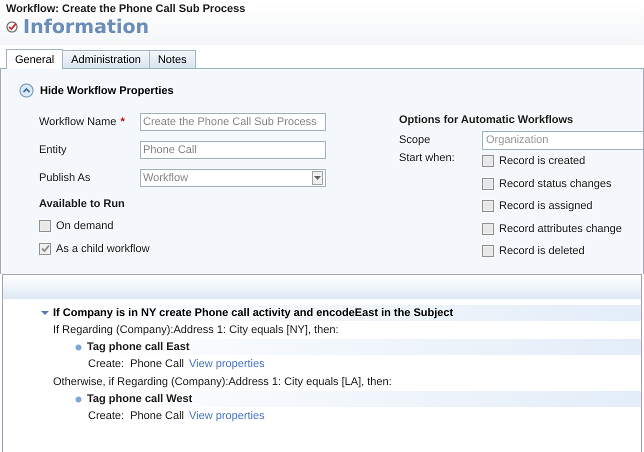 The image size is (644, 452). I want to click on checkbox-label: Record is deleted, so click(542, 251).